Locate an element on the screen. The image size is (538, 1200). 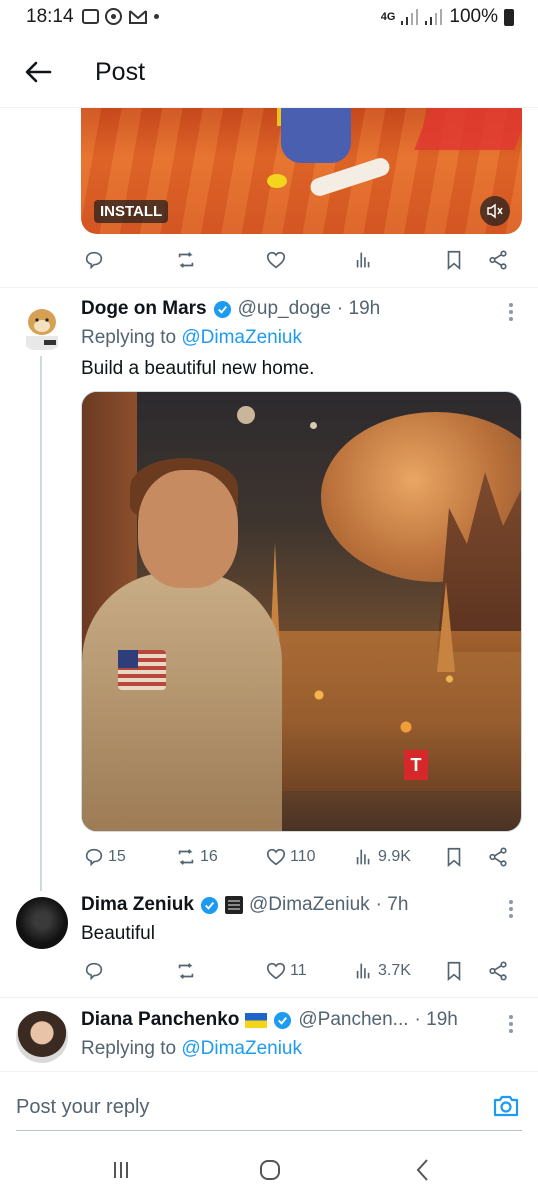
views-button is located at coordinates (364, 260).